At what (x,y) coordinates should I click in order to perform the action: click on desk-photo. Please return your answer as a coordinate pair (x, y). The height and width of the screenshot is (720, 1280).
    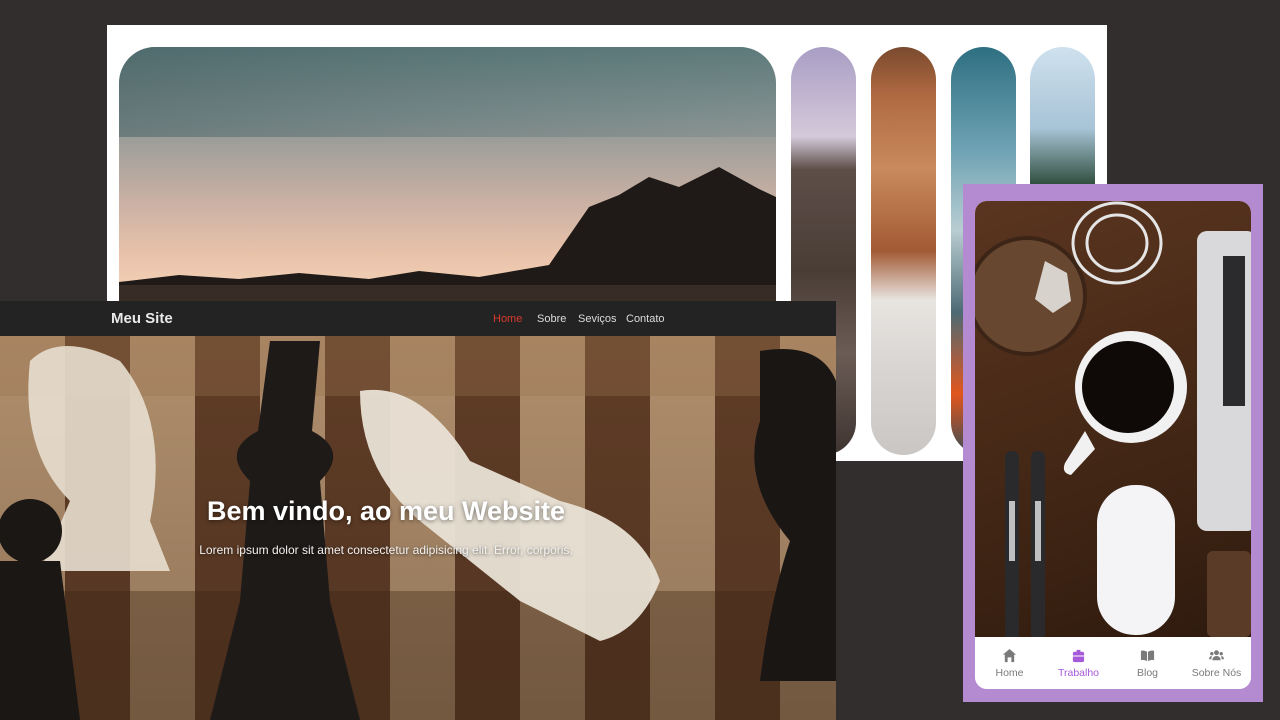
    Looking at the image, I should click on (1113, 421).